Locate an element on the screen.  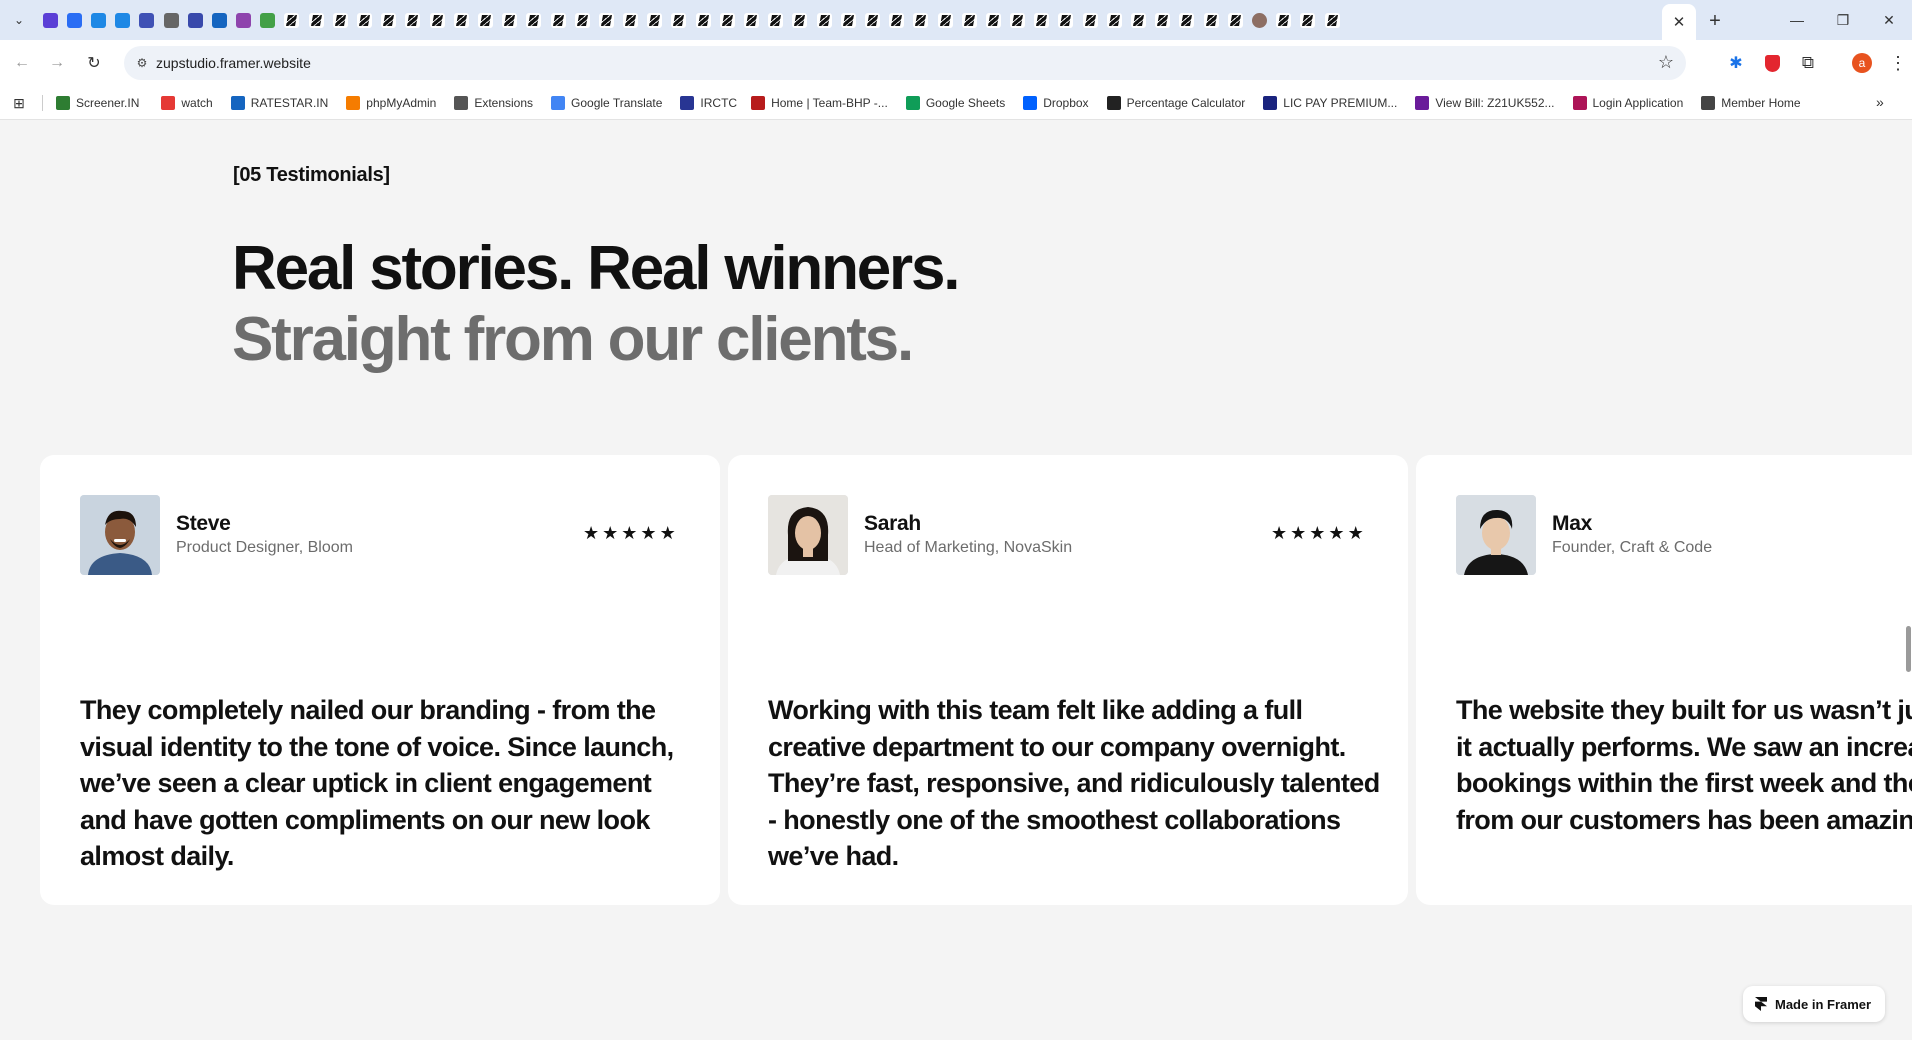
framer-logo-icon is located at coordinates (1761, 1004).